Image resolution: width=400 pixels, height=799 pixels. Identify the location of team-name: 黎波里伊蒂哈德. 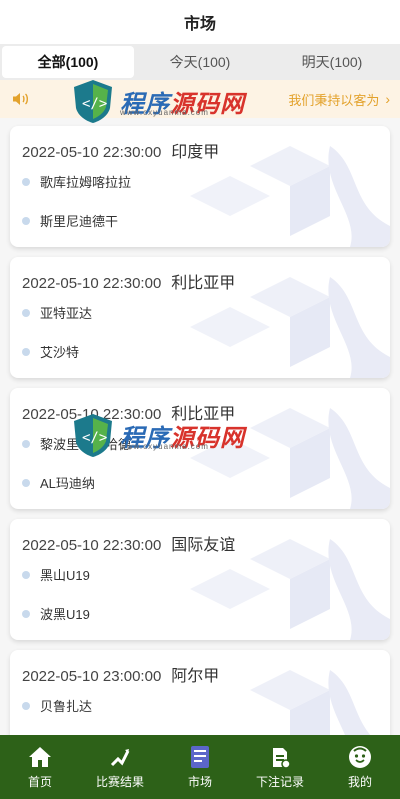
(86, 444).